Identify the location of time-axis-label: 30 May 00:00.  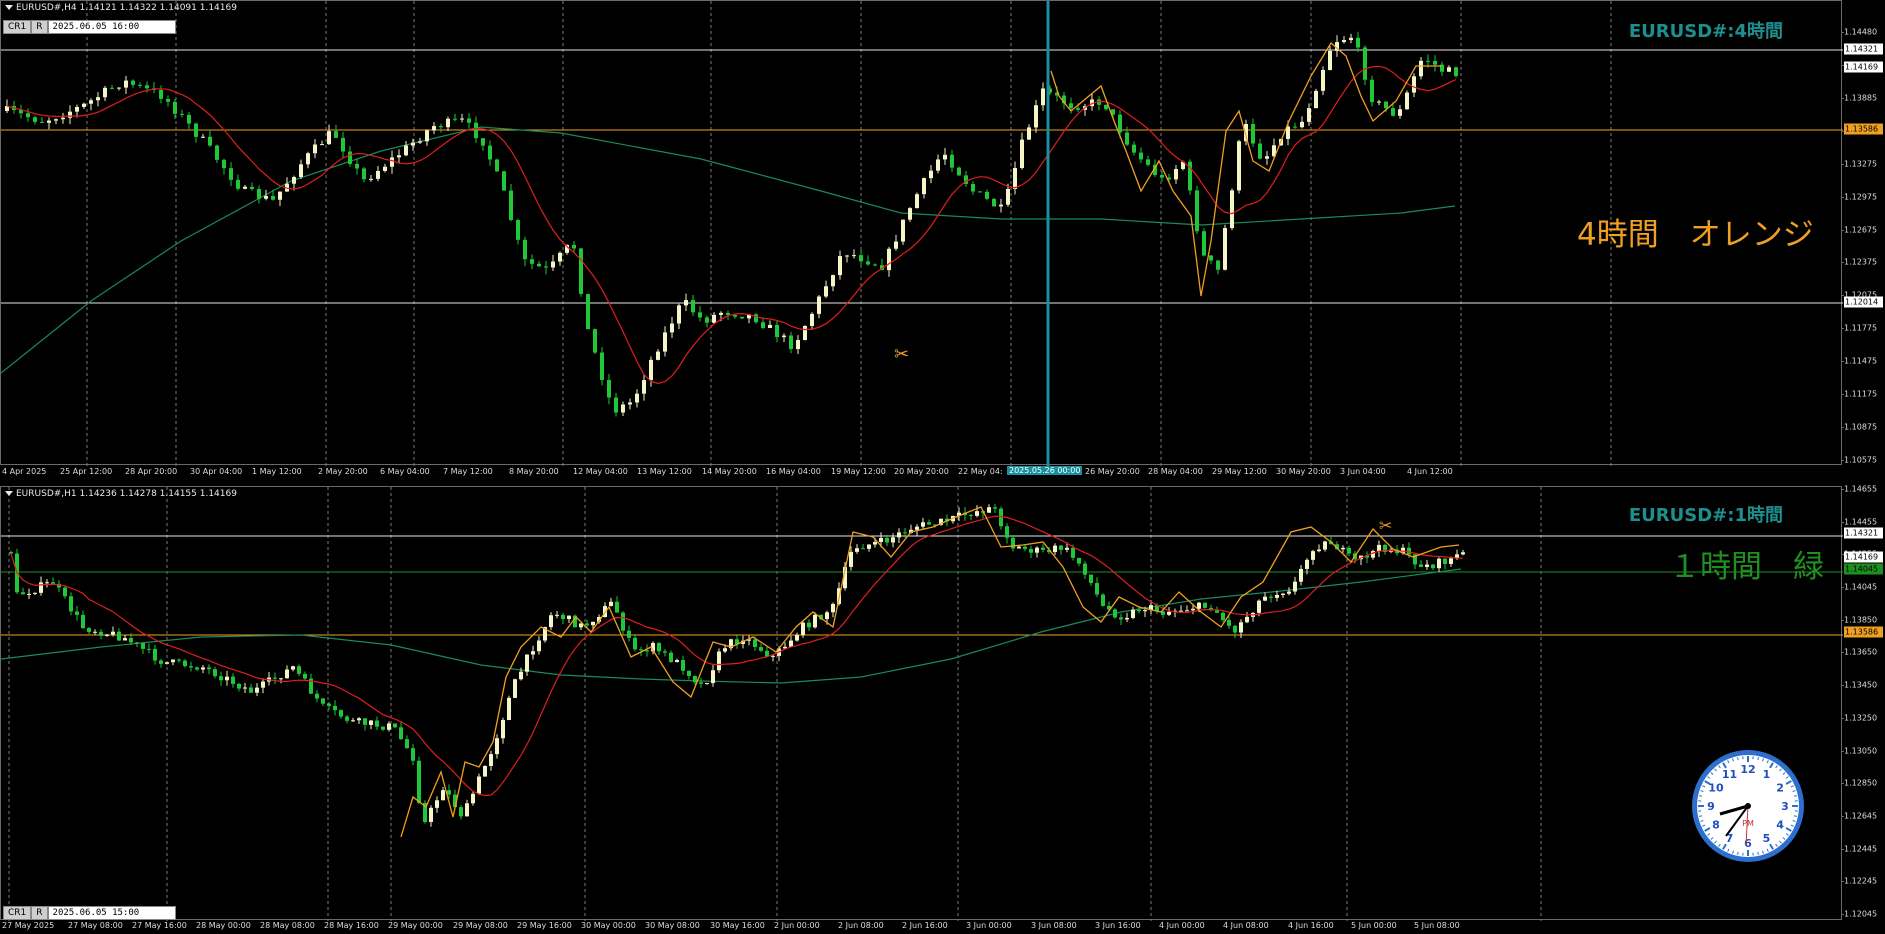
(608, 925).